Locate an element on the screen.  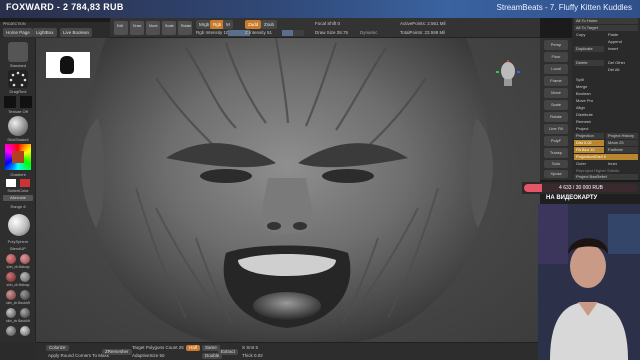
alternate-button: Alternate is located at coordinates (18, 198).